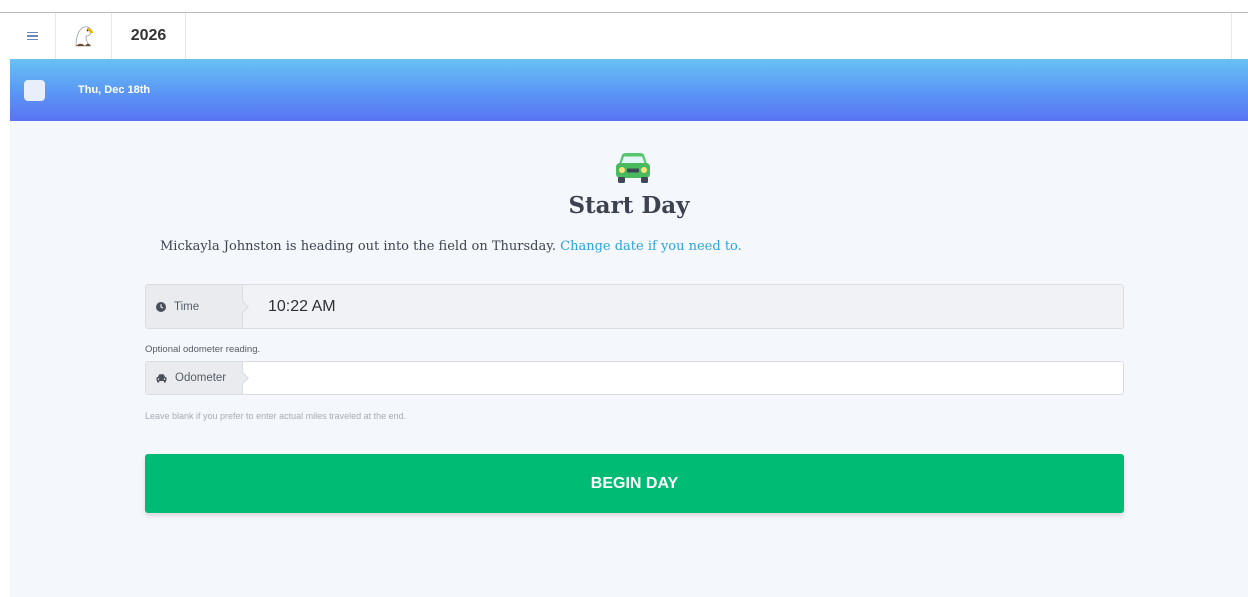  I want to click on time-field: Time 10:22 AM, so click(634, 306).